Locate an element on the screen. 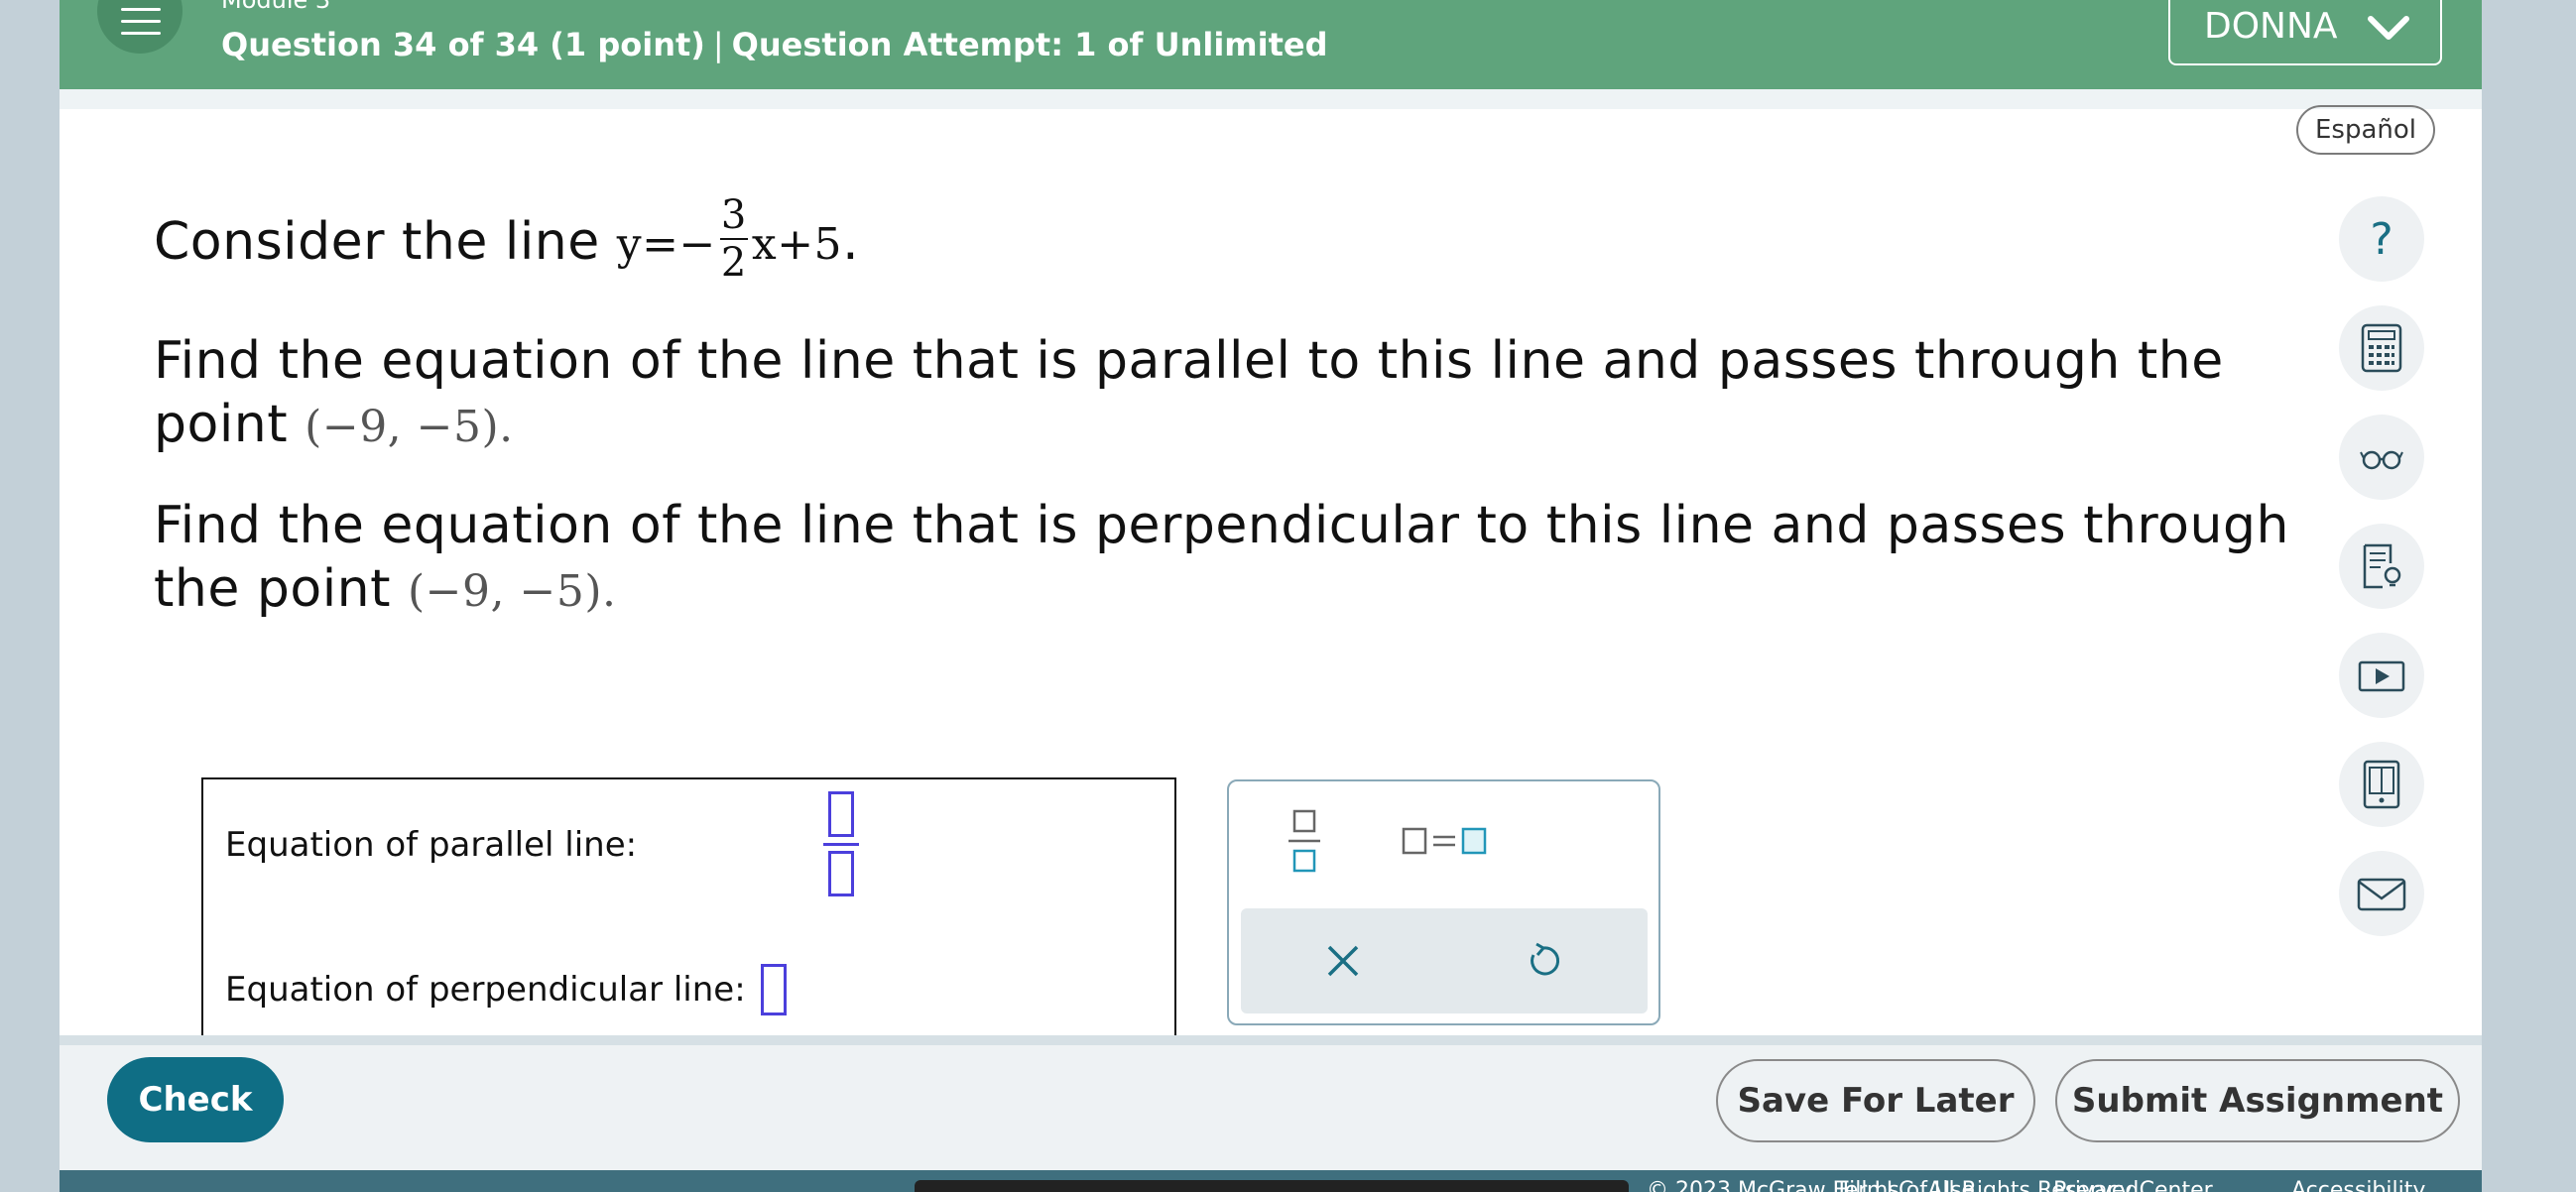 This screenshot has width=2576, height=1192. espanol-button: Español is located at coordinates (2365, 130).